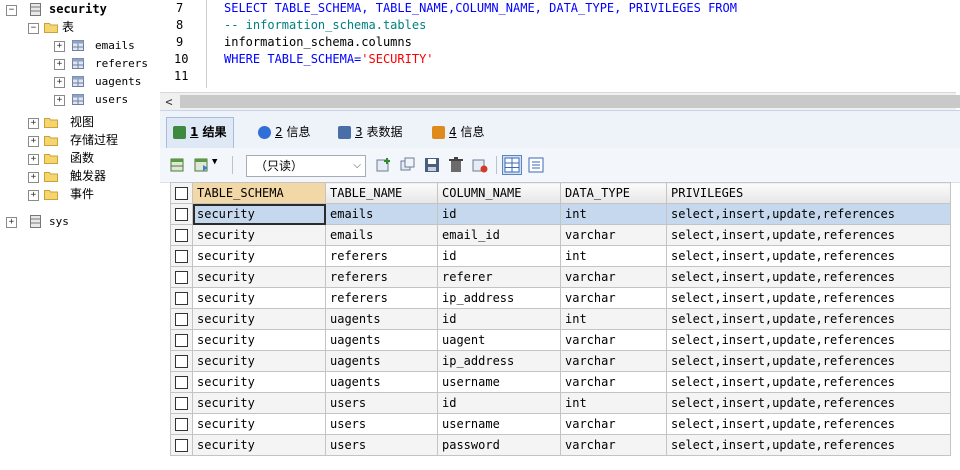 The width and height of the screenshot is (960, 470). Describe the element at coordinates (78, 176) in the screenshot. I see `tree-node-triggers: + 触发器` at that location.